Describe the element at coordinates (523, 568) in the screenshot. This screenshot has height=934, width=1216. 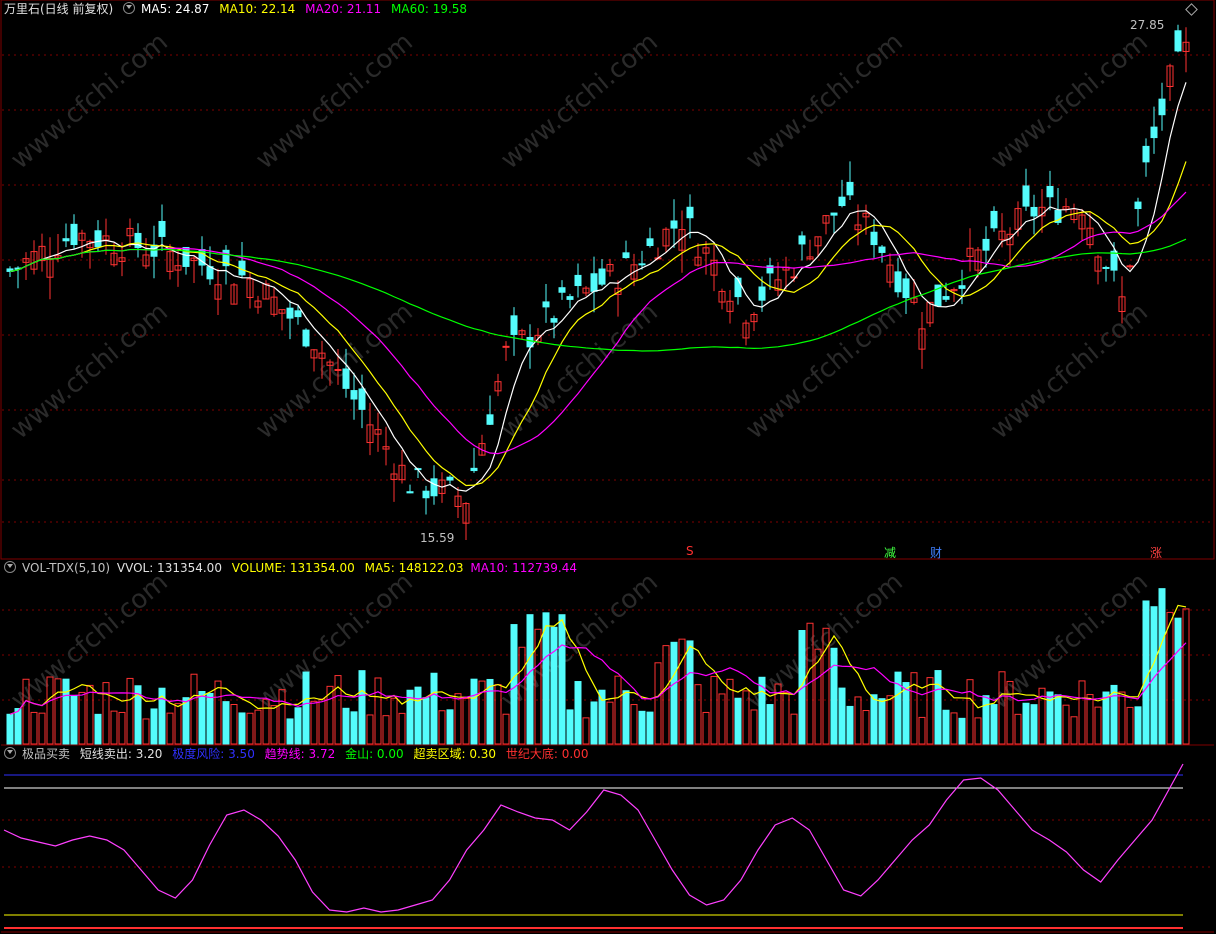
I see `vol-ma10-readout: MA10: 112739.44` at that location.